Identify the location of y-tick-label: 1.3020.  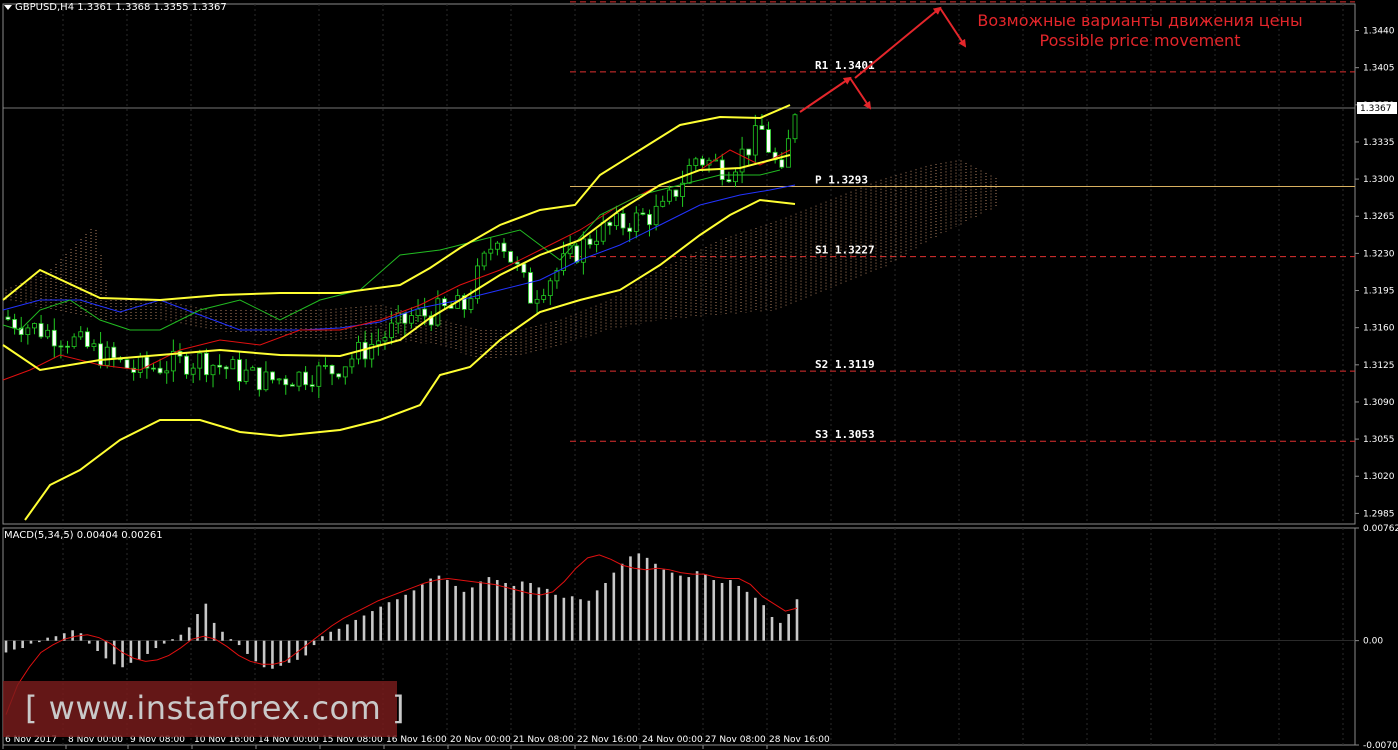
(1379, 477).